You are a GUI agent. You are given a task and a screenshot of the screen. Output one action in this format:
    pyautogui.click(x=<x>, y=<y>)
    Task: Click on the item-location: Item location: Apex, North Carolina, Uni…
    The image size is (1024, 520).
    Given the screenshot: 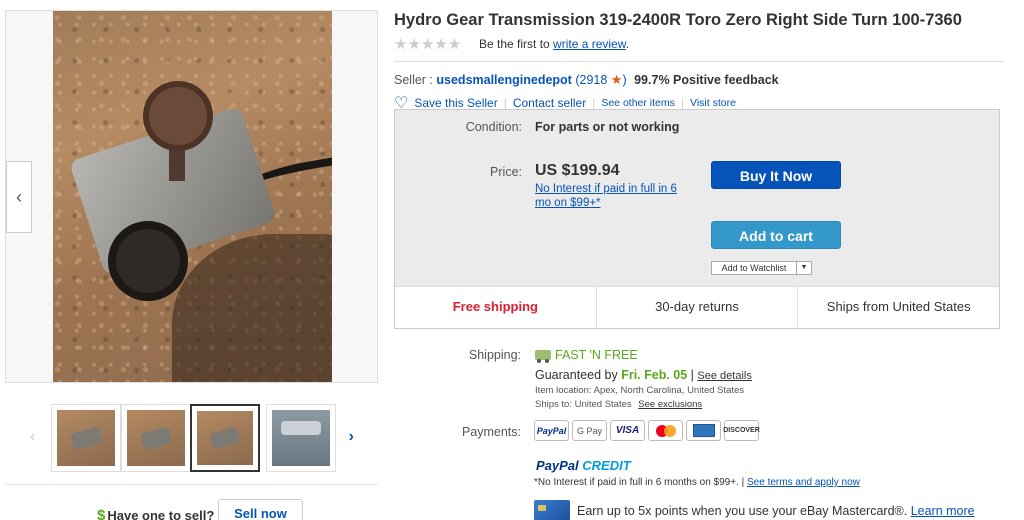 What is the action you would take?
    pyautogui.click(x=640, y=390)
    